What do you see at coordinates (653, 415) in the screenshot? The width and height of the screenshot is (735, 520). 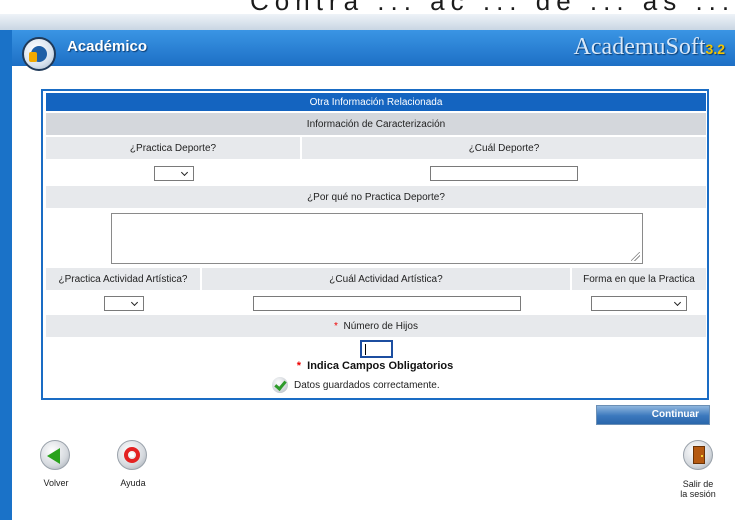 I see `continuar-button: Continuar` at bounding box center [653, 415].